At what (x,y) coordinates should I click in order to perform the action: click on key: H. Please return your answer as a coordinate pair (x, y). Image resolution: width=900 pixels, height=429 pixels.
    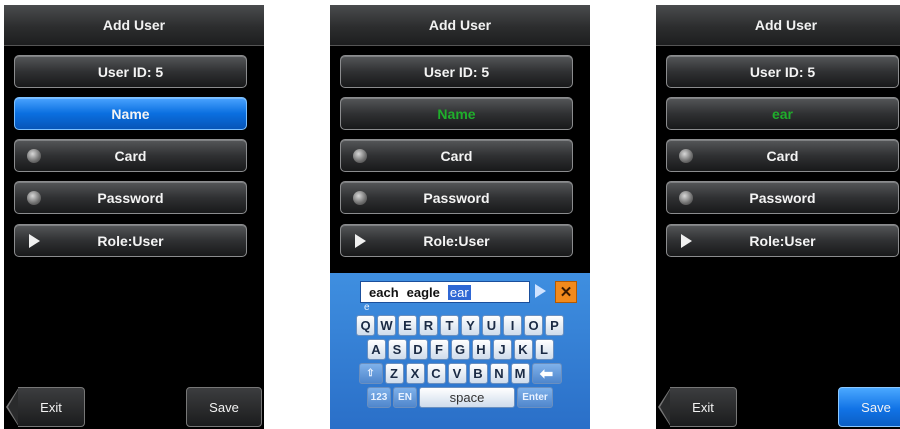
    Looking at the image, I should click on (481, 349).